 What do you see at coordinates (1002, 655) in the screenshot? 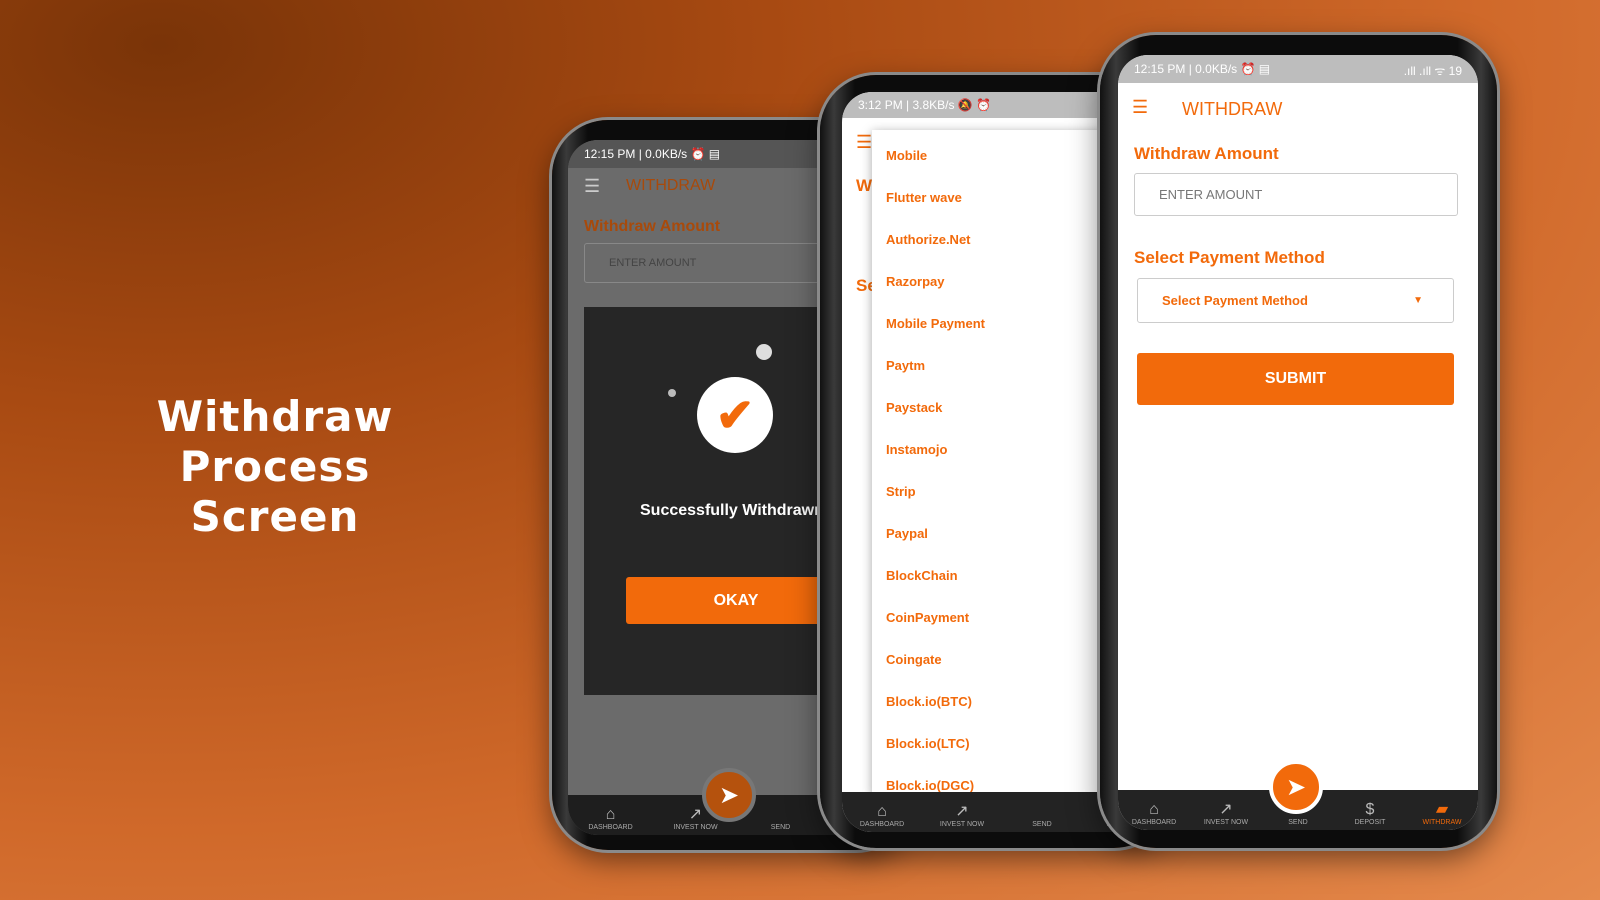
I see `option: Coingate` at bounding box center [1002, 655].